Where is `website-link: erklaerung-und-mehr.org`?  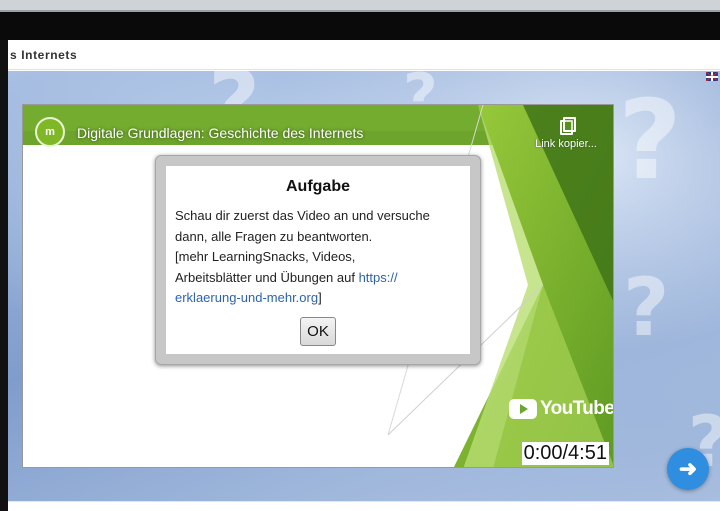 website-link: erklaerung-und-mehr.org is located at coordinates (246, 297).